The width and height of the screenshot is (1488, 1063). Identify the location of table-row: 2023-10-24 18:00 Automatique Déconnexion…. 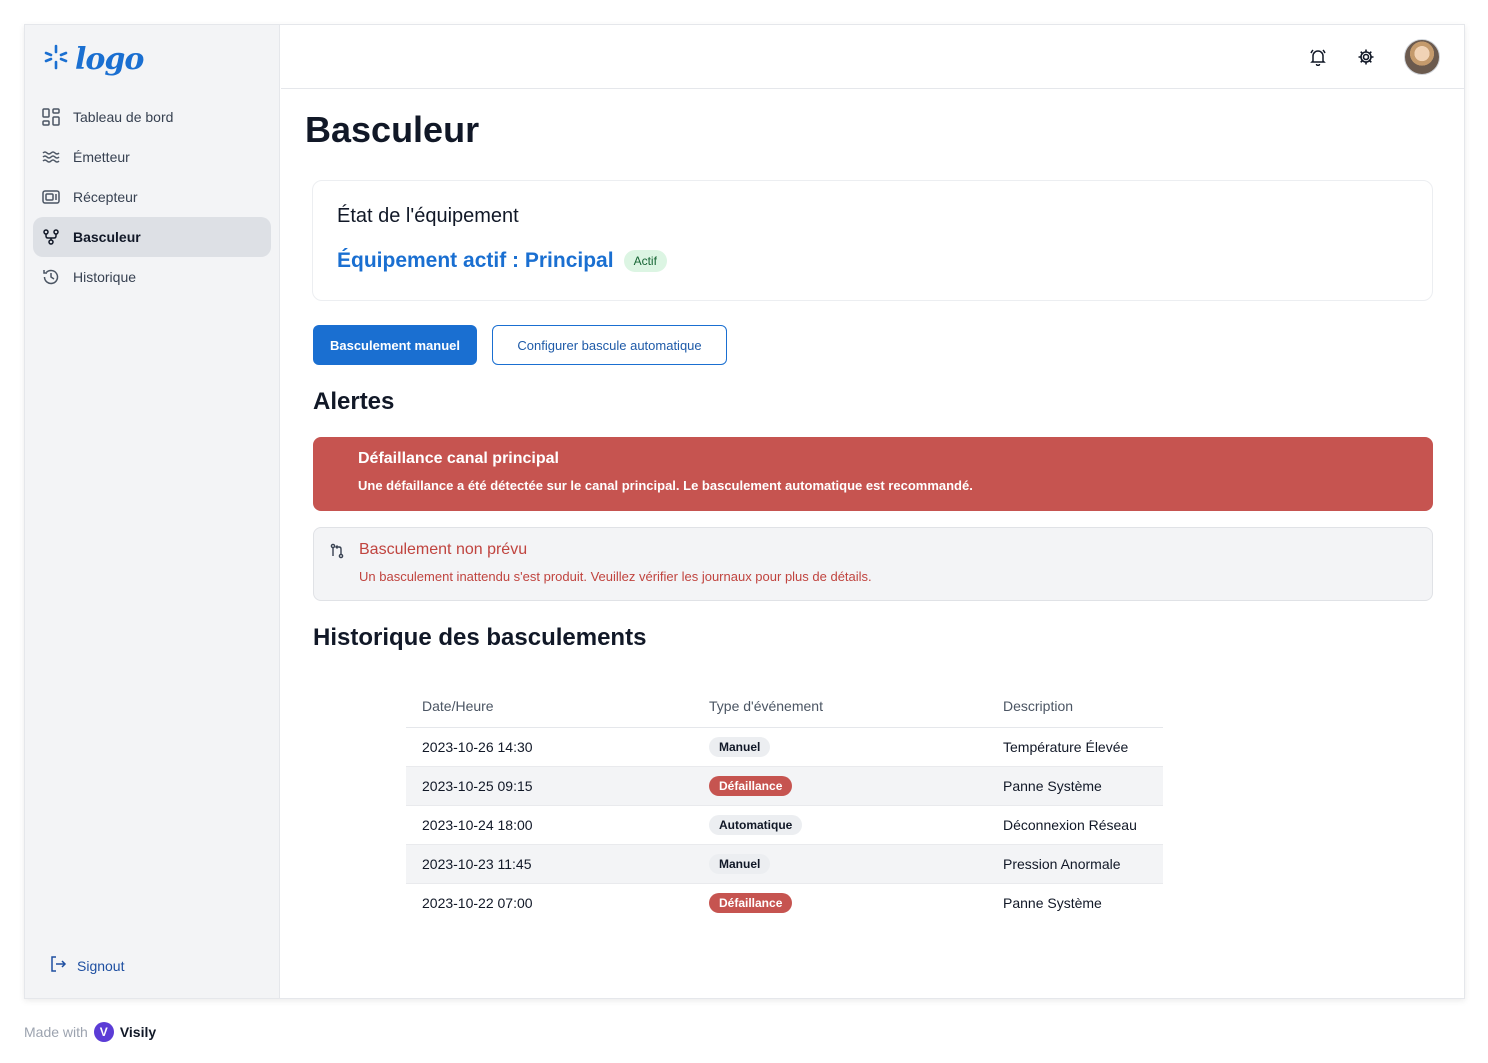
(784, 825).